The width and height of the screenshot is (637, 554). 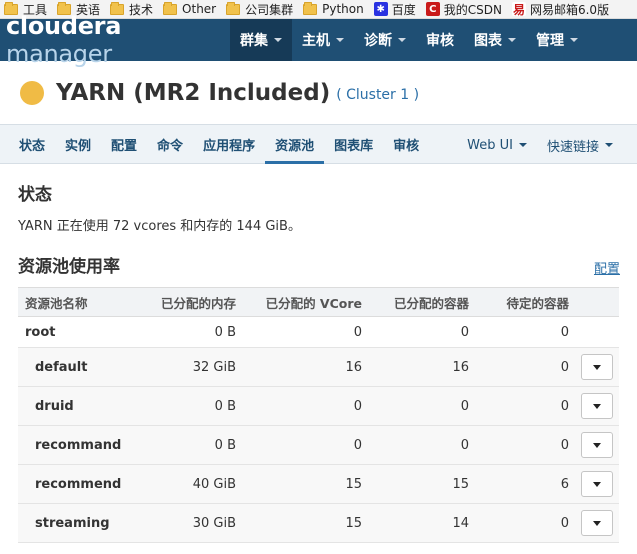 I want to click on pool-usage-heading: 资源池使用率, so click(x=69, y=267).